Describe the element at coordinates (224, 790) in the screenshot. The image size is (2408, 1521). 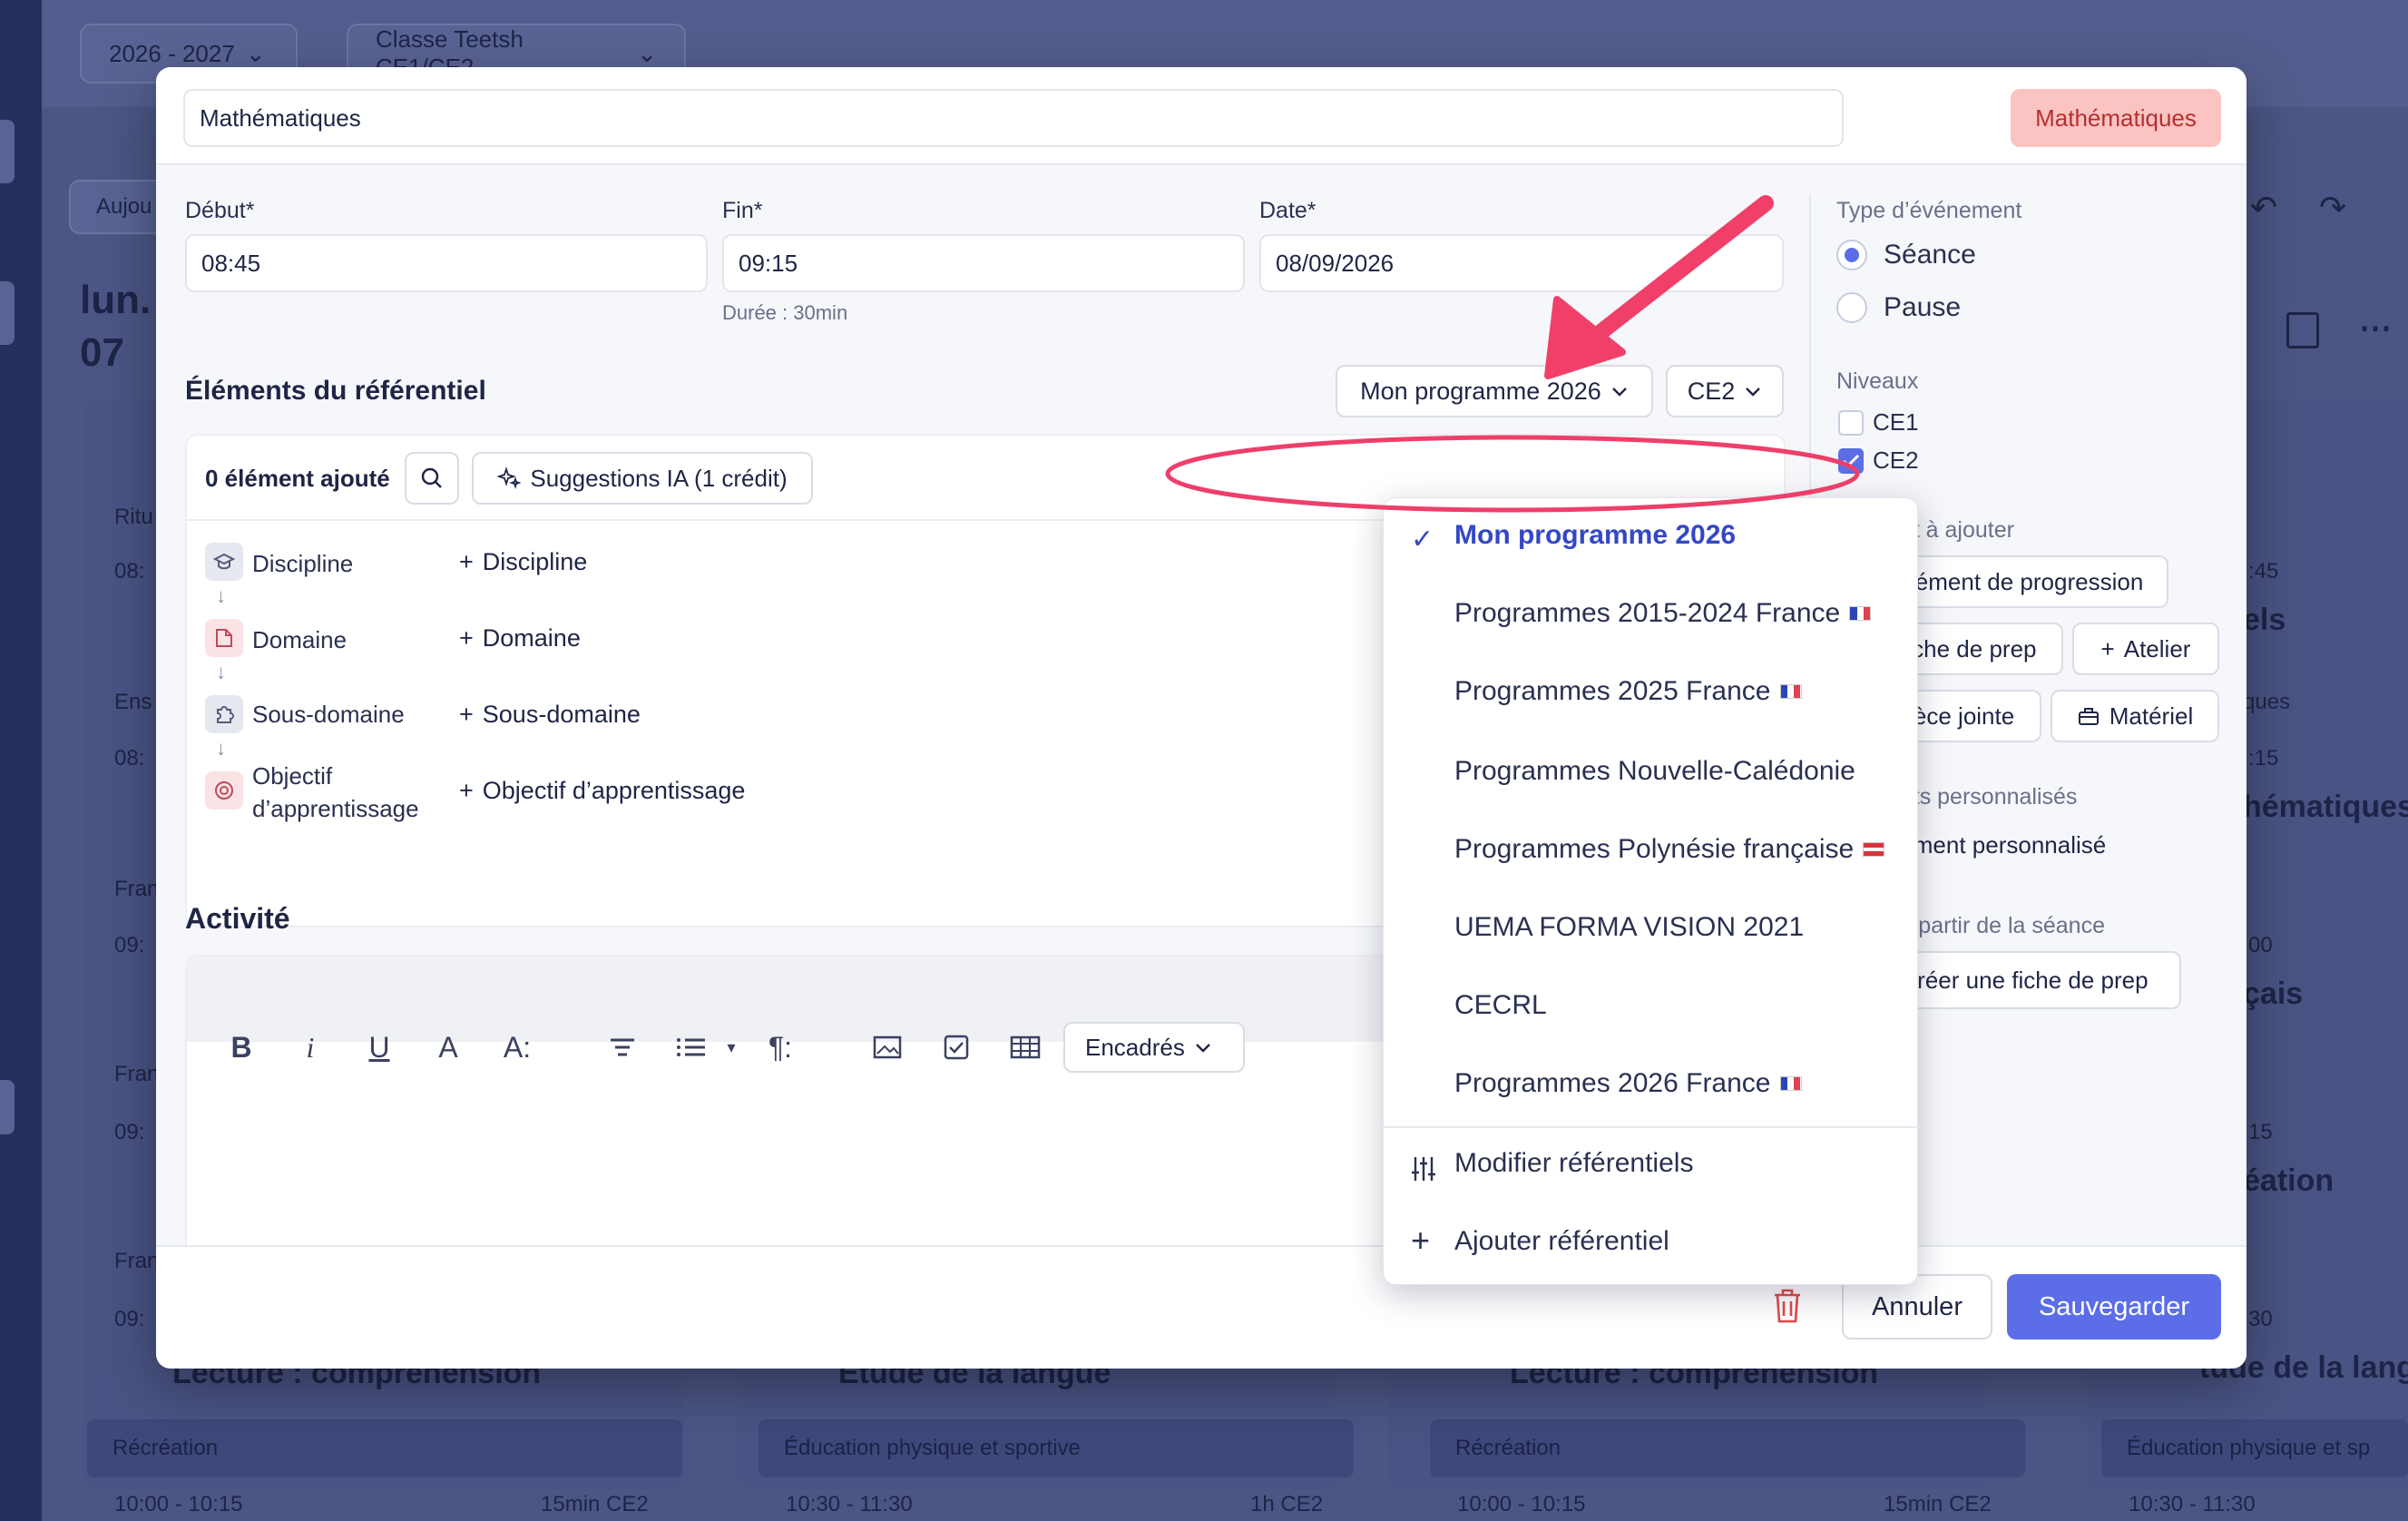
I see `target-icon` at that location.